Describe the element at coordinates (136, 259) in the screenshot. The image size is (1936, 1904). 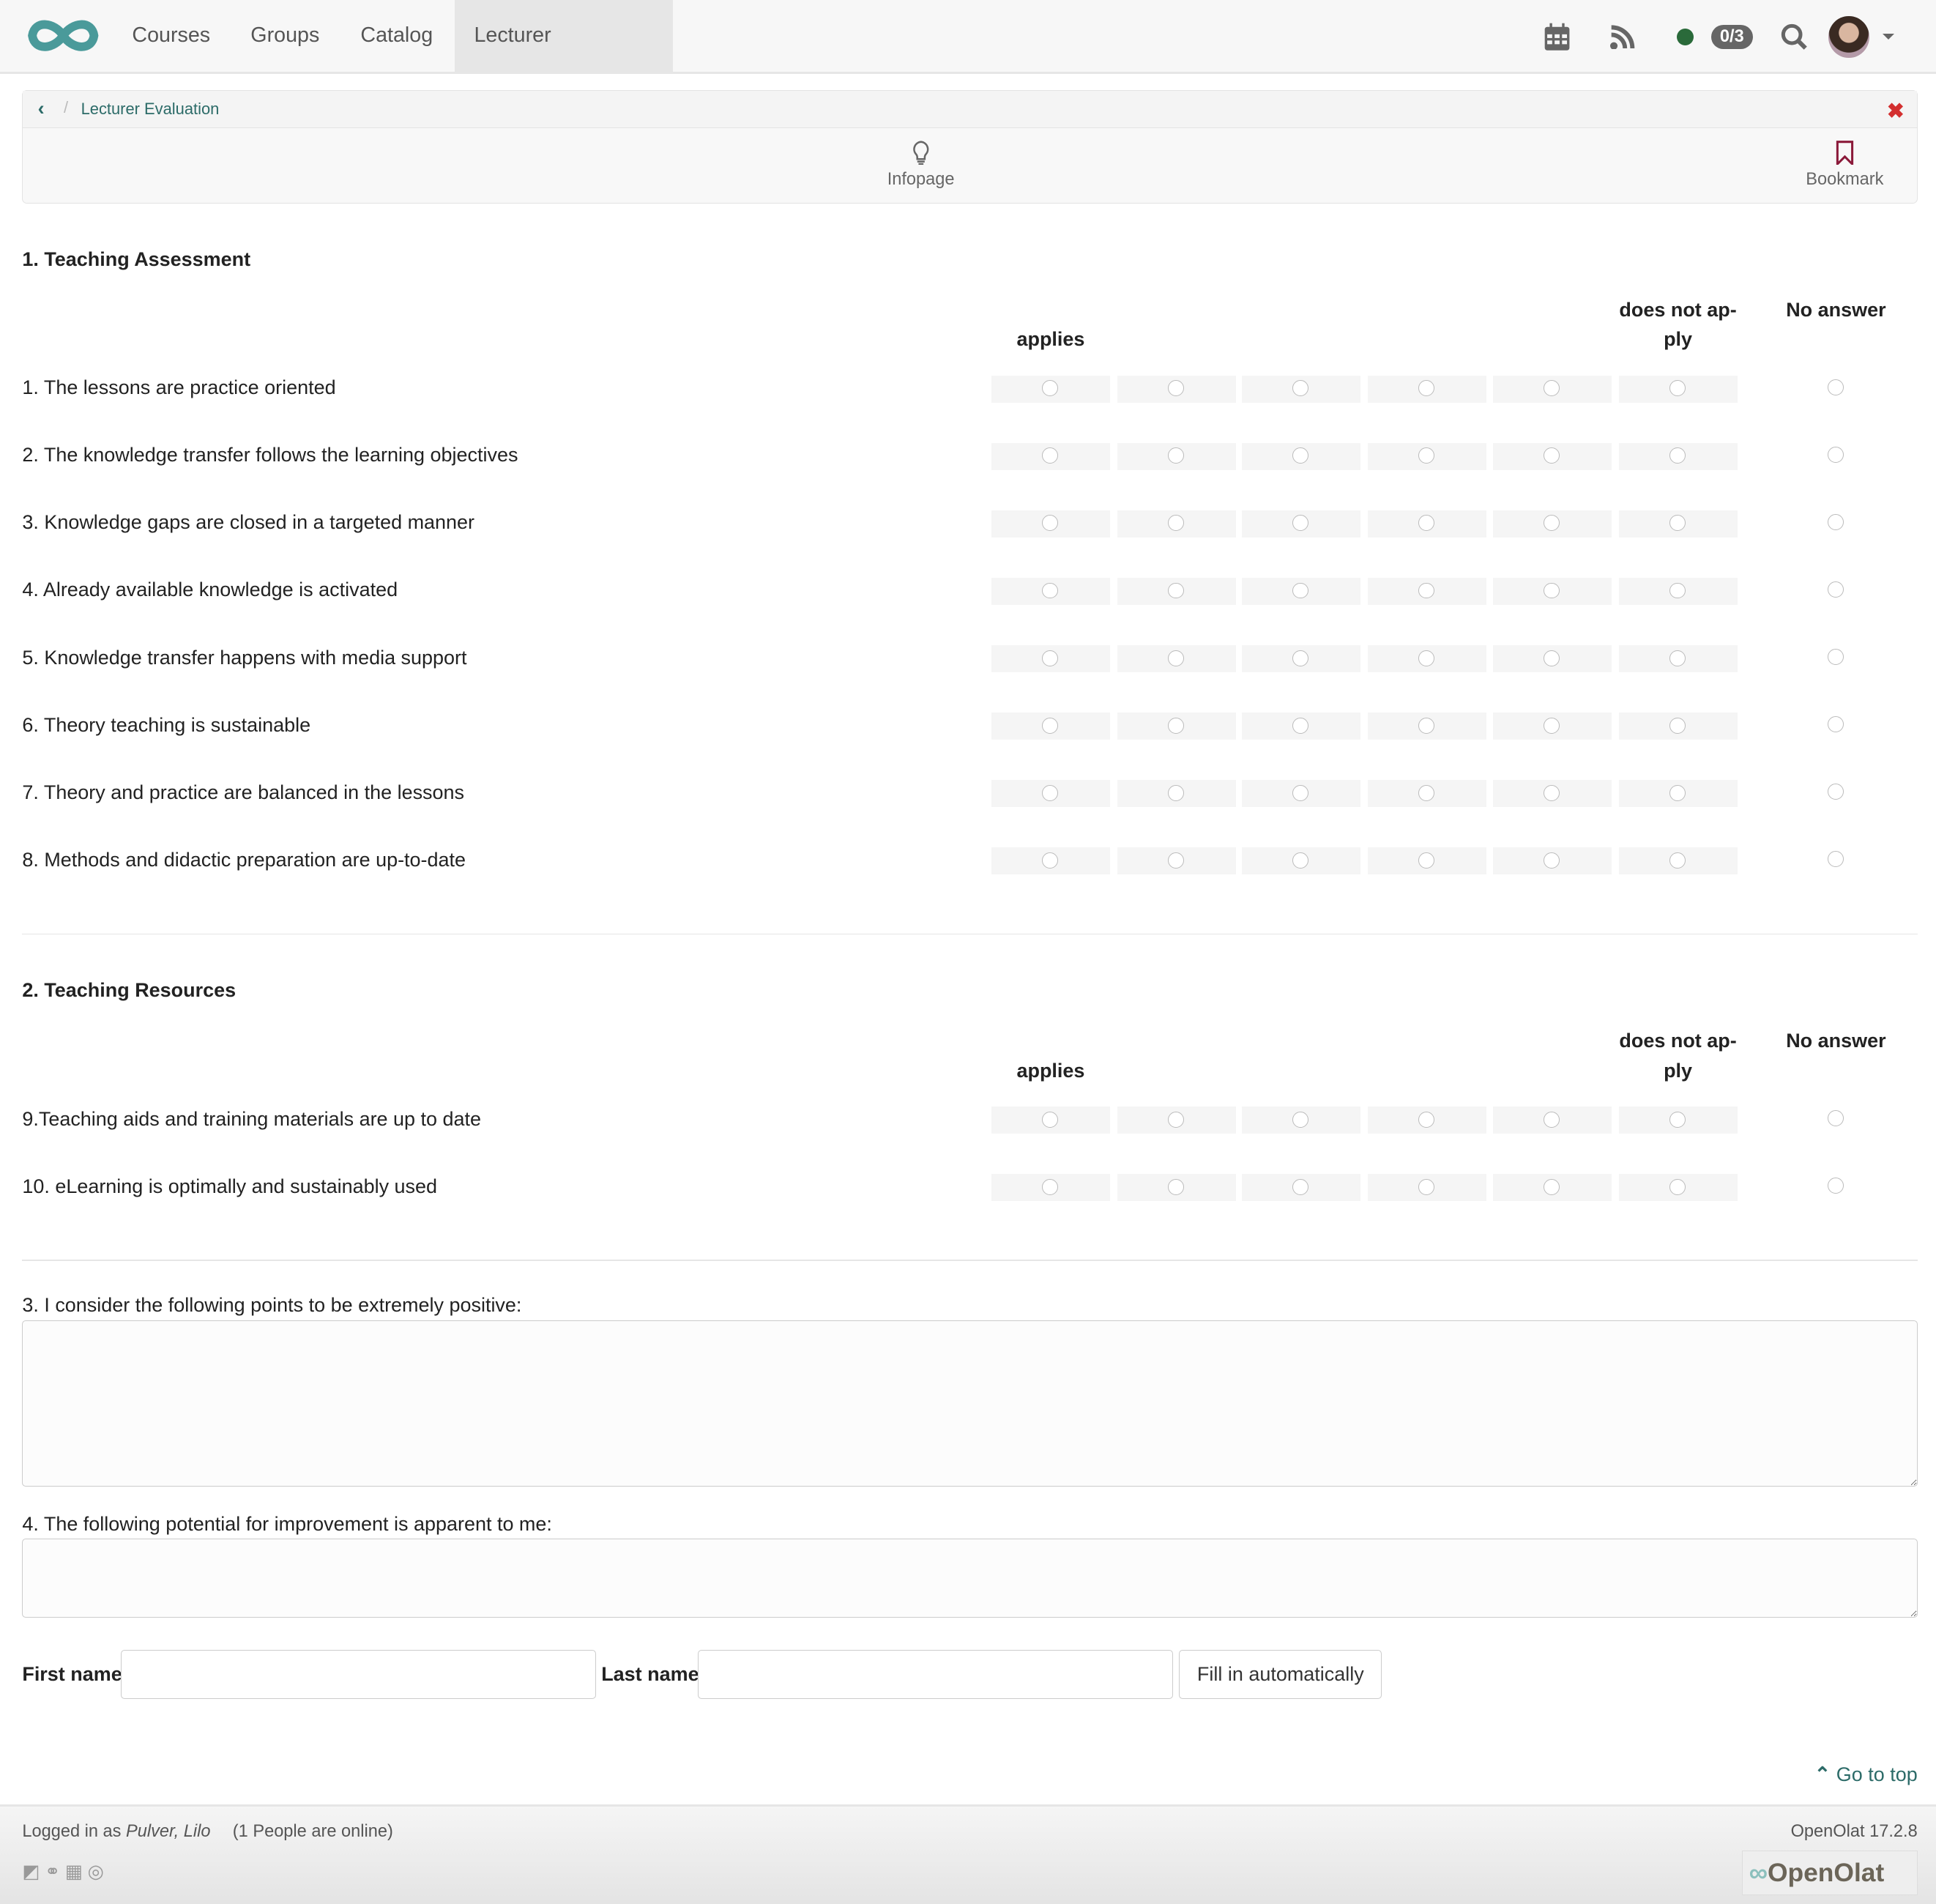
I see `section-title: 1. Teaching Assessment` at that location.